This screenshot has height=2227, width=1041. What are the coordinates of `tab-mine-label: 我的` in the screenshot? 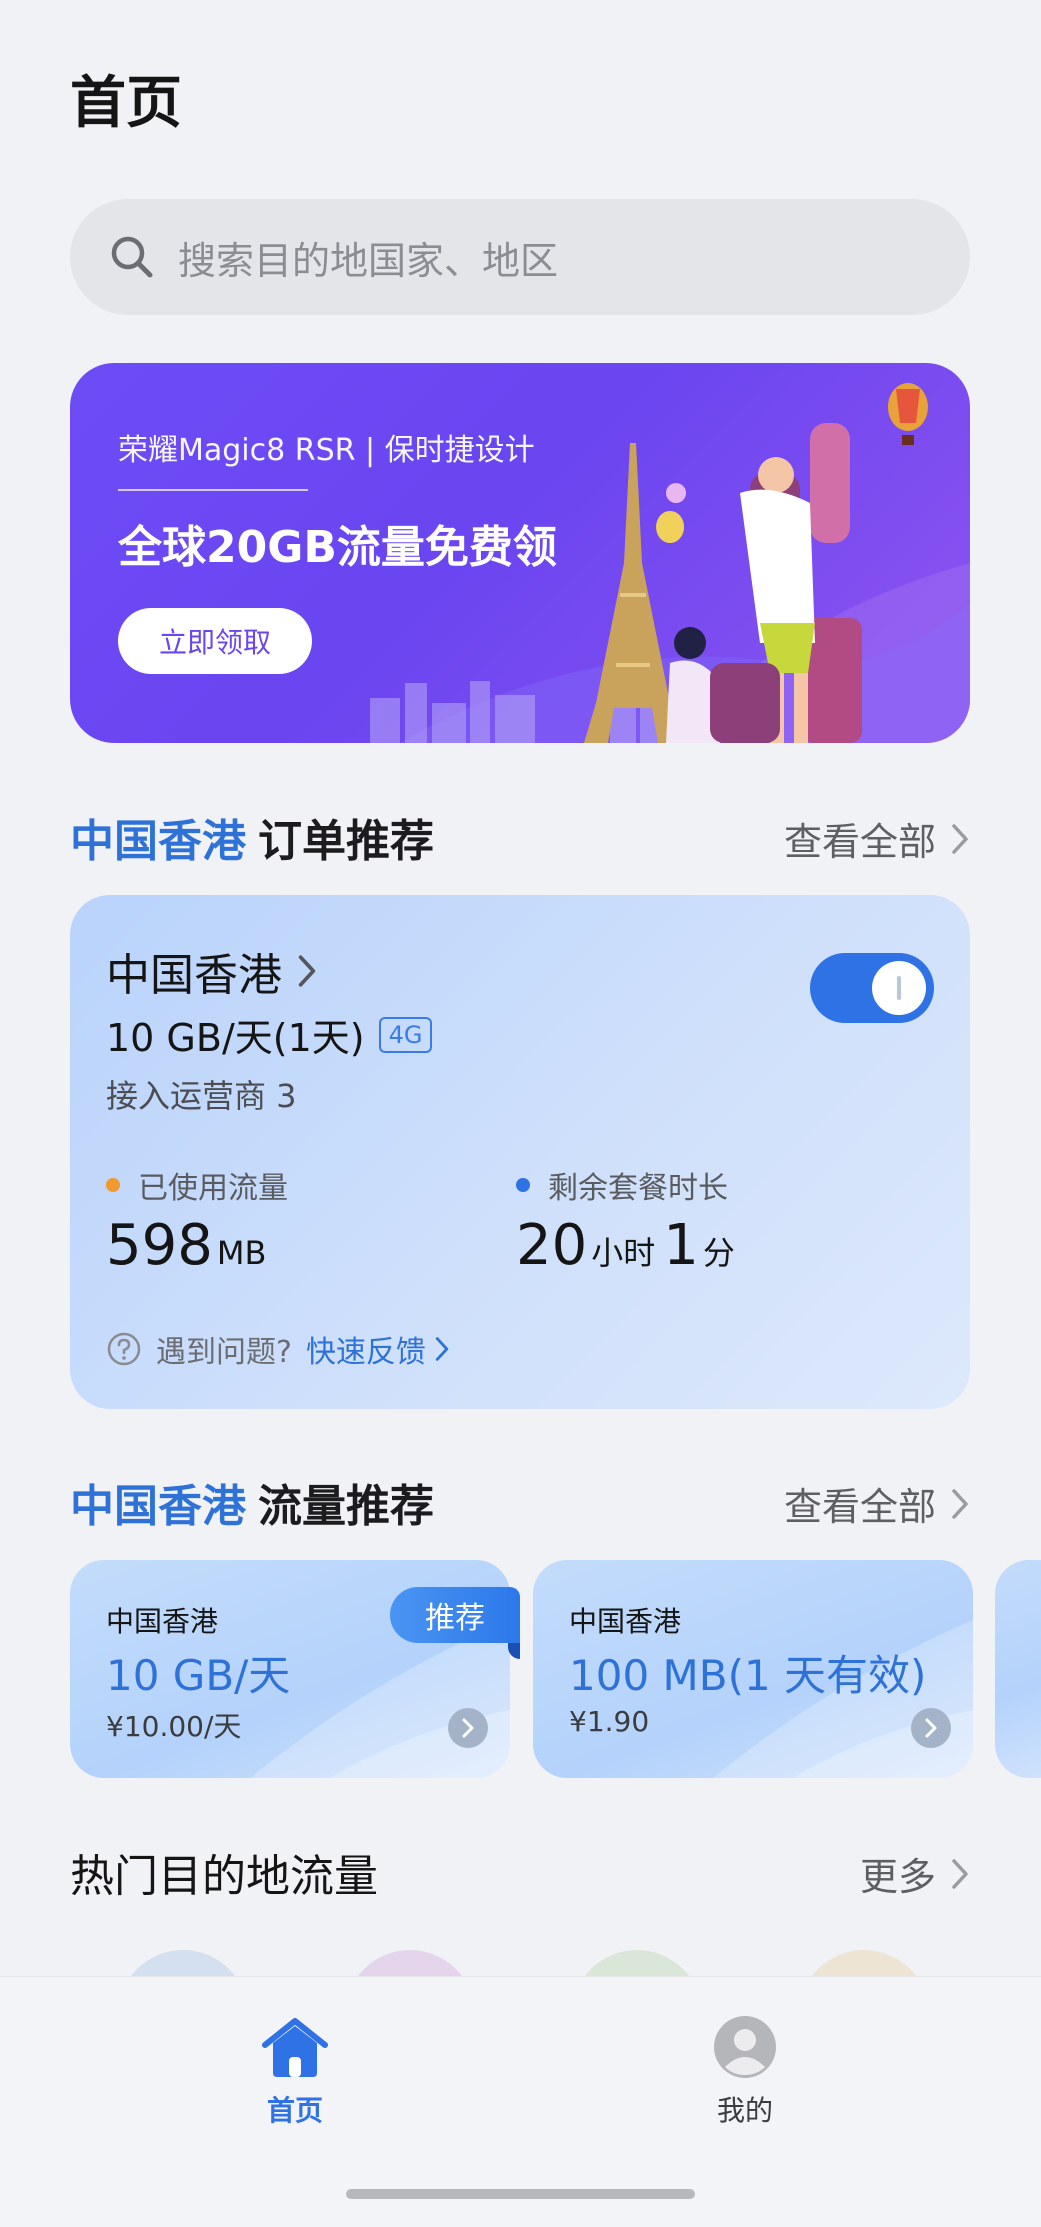 It's located at (744, 2110).